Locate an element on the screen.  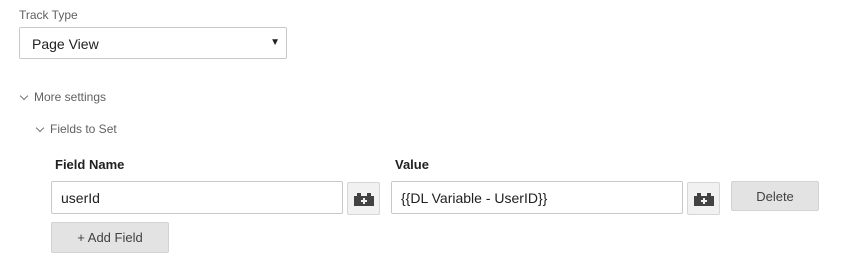
field-value-variable-button is located at coordinates (703, 198).